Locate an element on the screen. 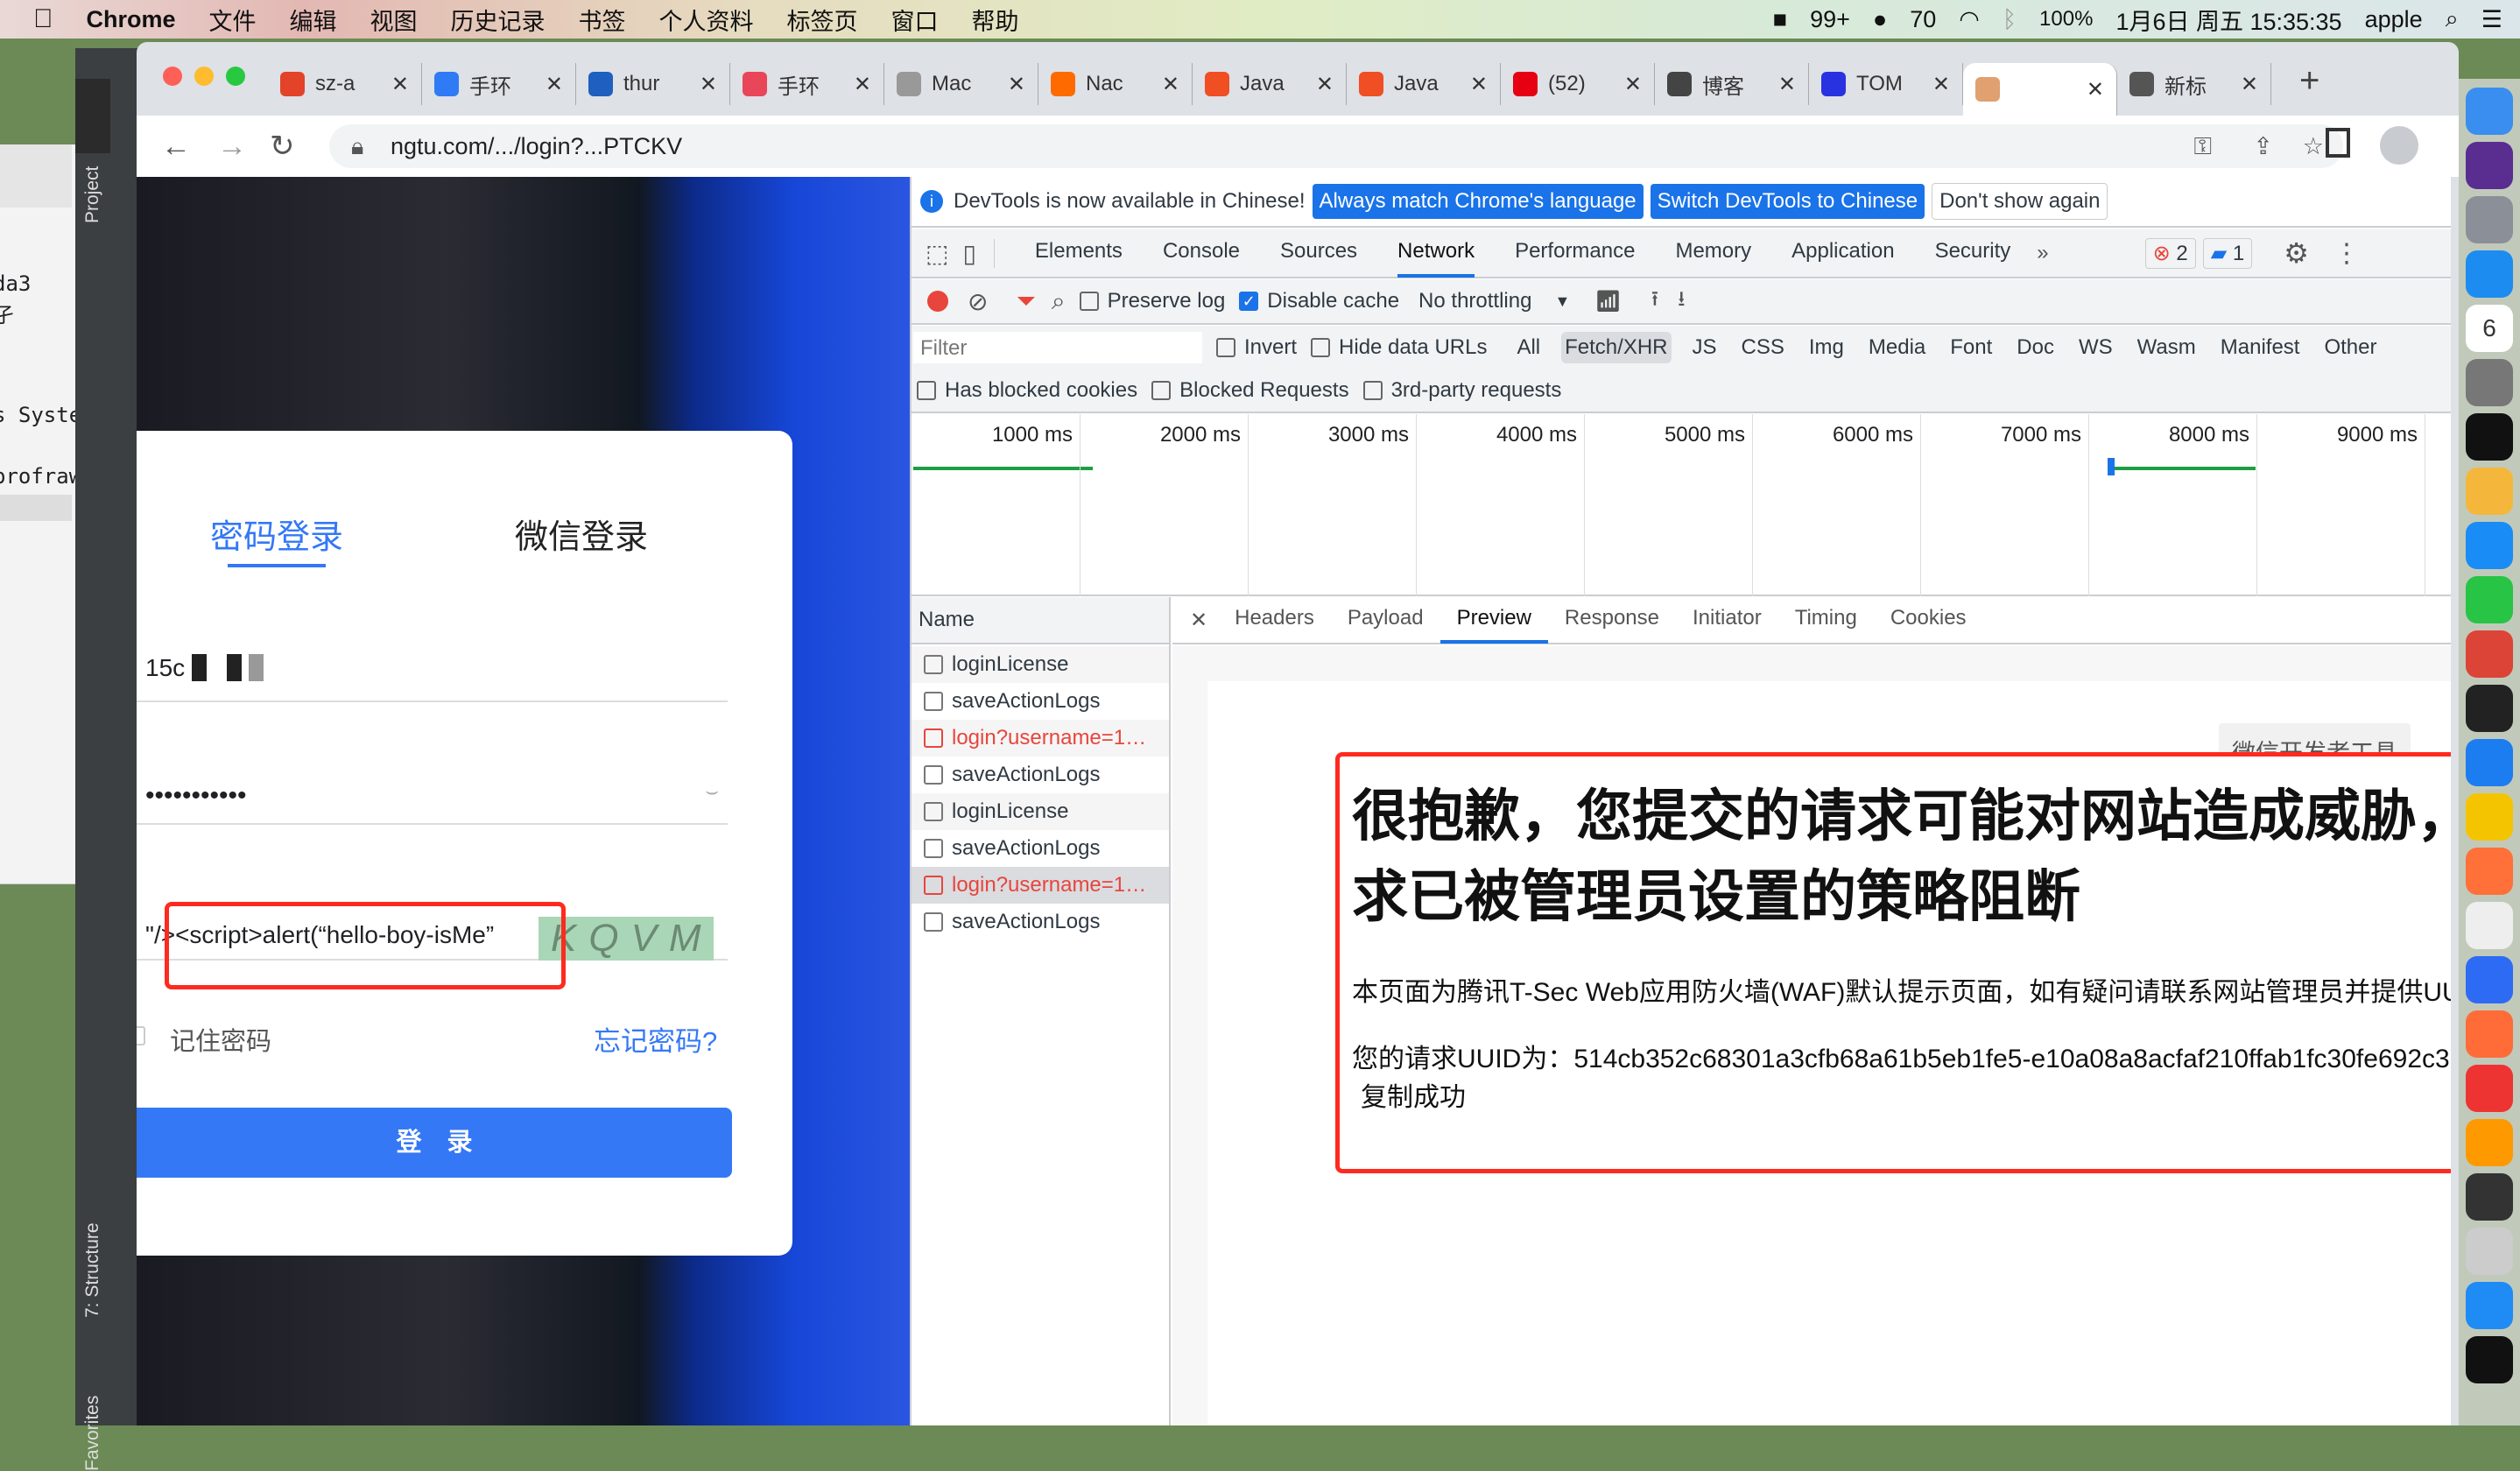  third-party-checkbox is located at coordinates (1372, 390).